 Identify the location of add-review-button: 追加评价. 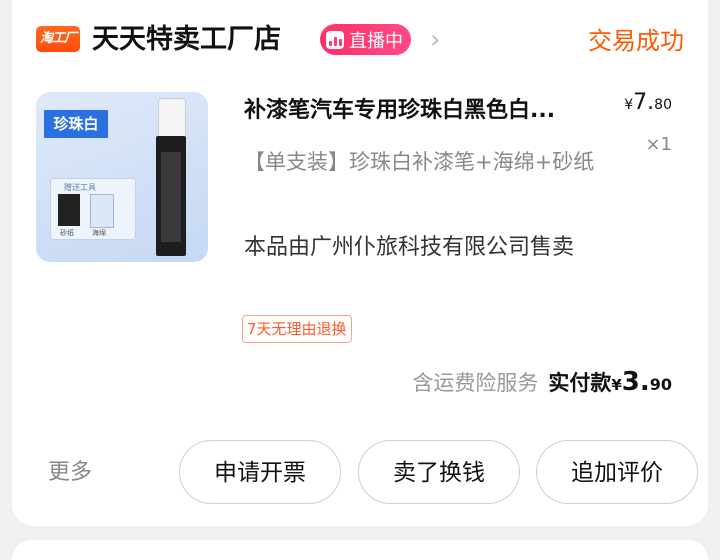
(617, 472).